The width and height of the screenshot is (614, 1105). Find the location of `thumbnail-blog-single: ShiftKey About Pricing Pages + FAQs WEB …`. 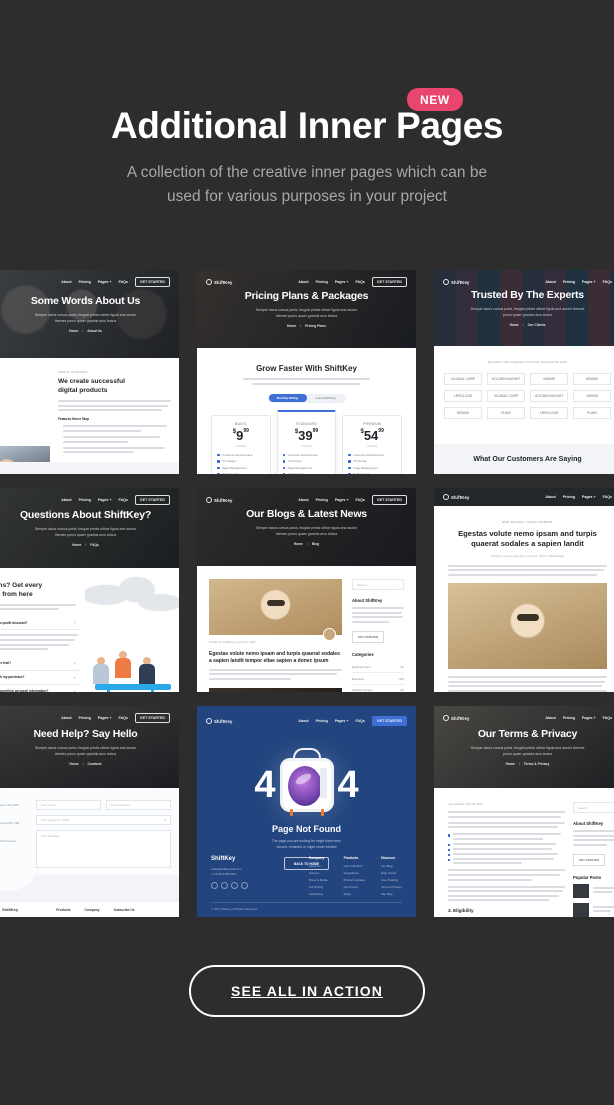

thumbnail-blog-single: ShiftKey About Pricing Pages + FAQs WEB … is located at coordinates (524, 590).